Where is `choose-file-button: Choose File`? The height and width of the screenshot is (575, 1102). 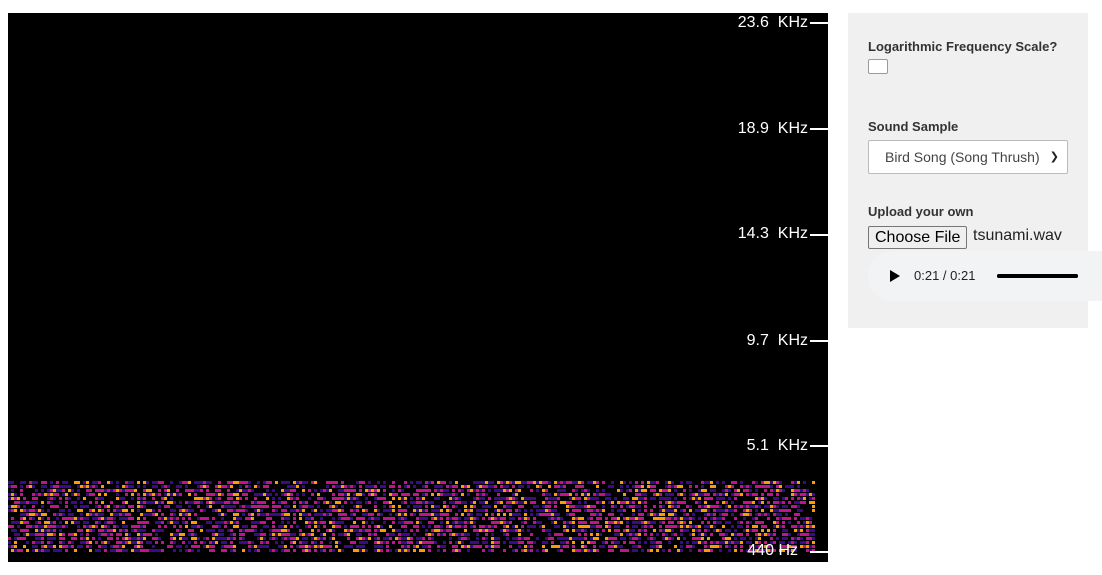 choose-file-button: Choose File is located at coordinates (918, 237).